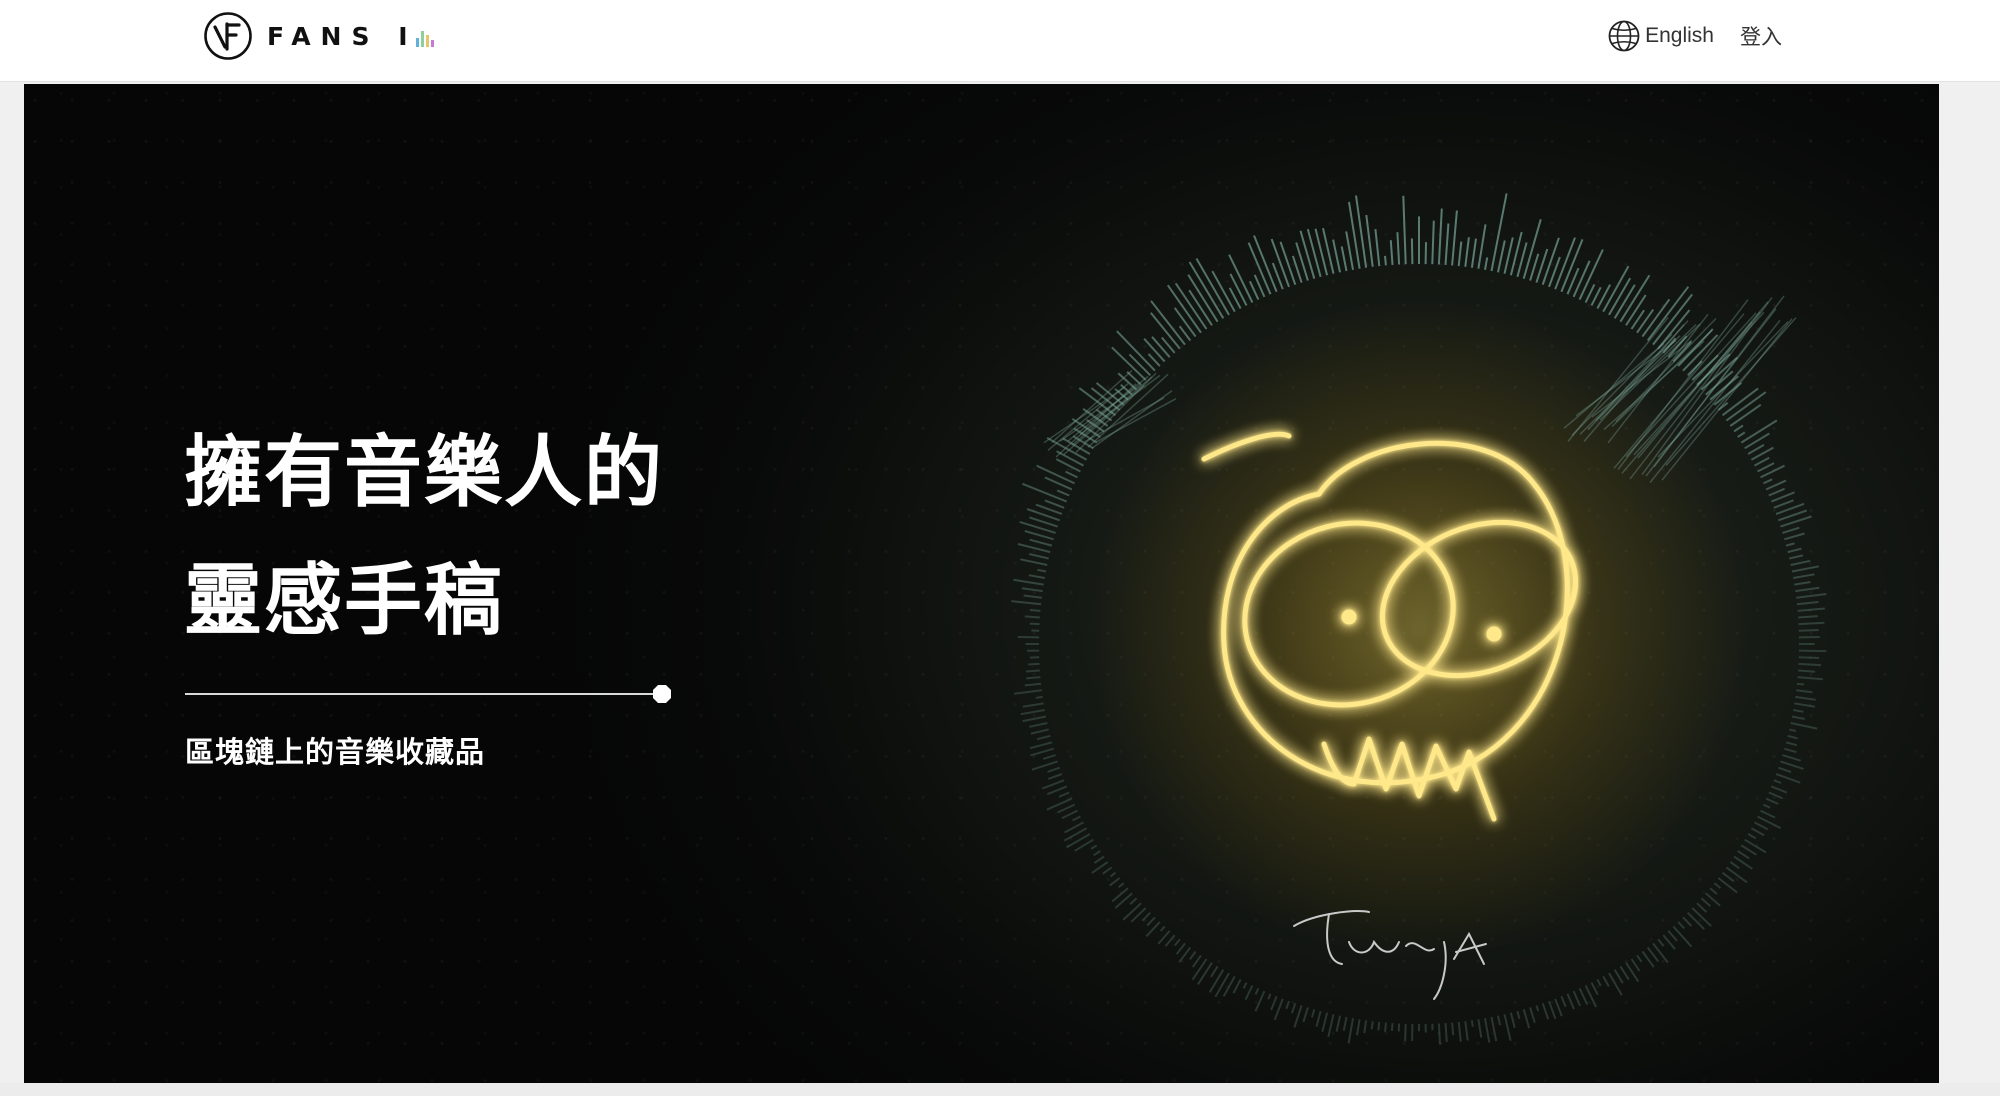  Describe the element at coordinates (1624, 36) in the screenshot. I see `globe-icon` at that location.